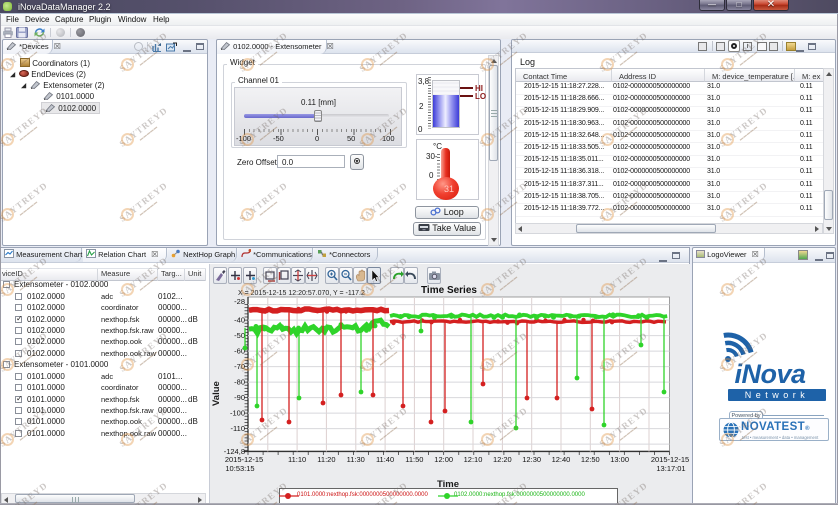  I want to click on svg-text: -40, so click(239, 320).